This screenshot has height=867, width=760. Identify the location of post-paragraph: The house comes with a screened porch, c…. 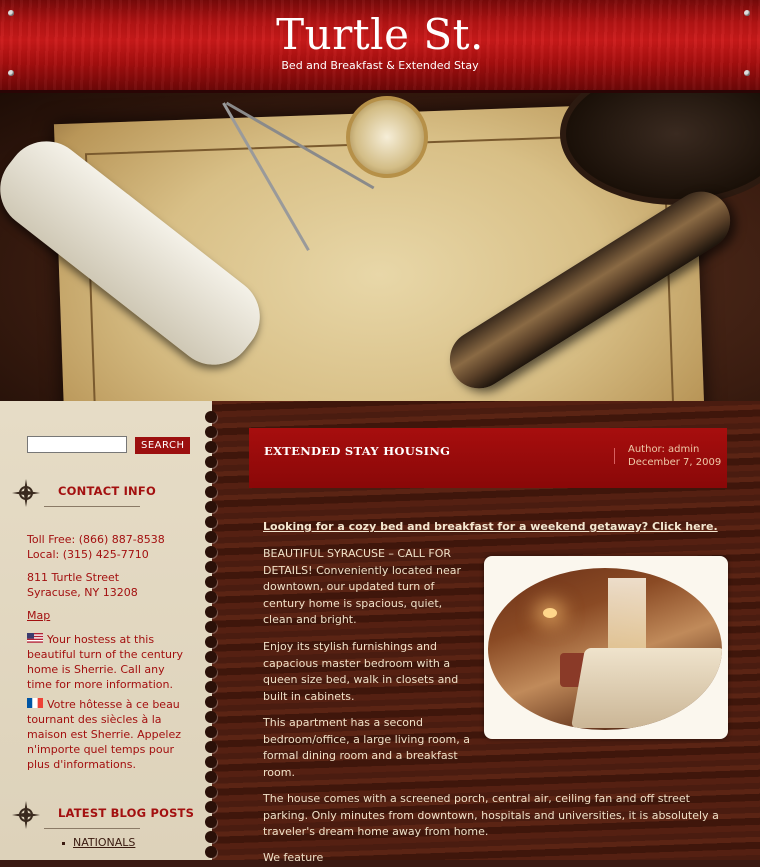
(491, 815).